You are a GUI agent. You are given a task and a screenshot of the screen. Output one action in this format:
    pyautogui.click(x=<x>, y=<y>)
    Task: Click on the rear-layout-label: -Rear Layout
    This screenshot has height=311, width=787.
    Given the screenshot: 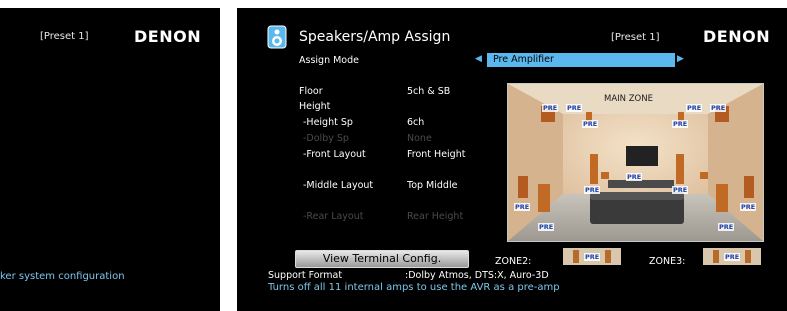 What is the action you would take?
    pyautogui.click(x=333, y=216)
    